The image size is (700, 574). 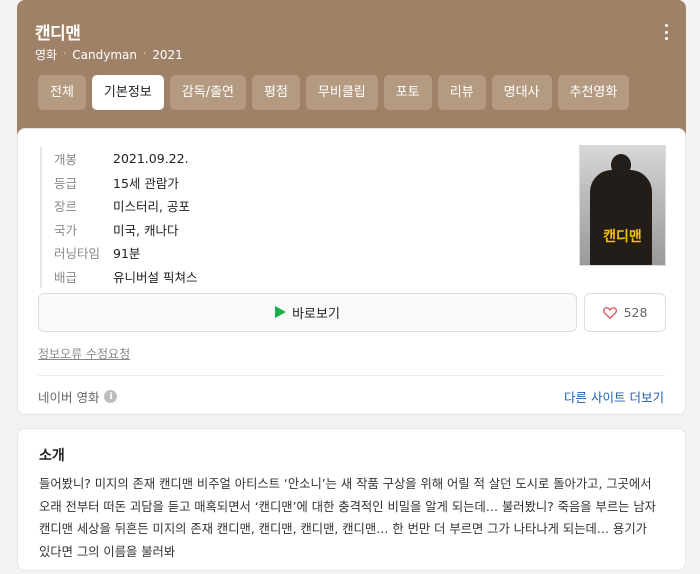 What do you see at coordinates (276, 92) in the screenshot?
I see `tab-ratings: 평점` at bounding box center [276, 92].